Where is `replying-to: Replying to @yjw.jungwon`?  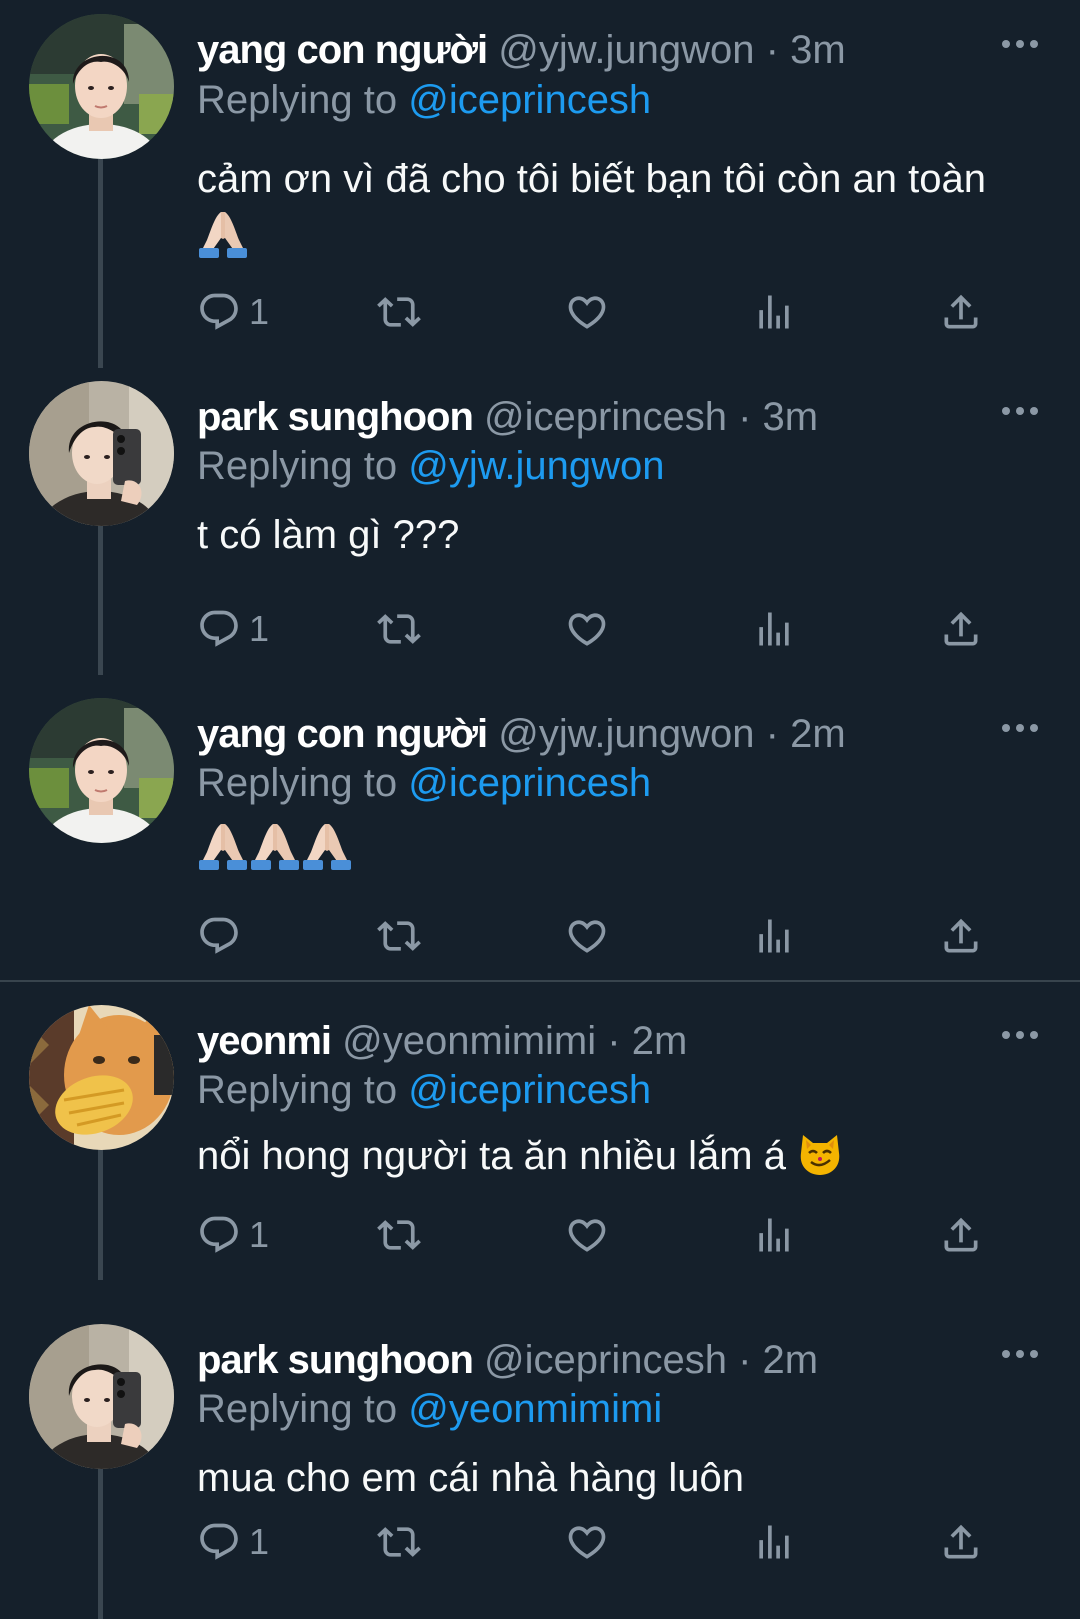
replying-to: Replying to @yjw.jungwon is located at coordinates (431, 466).